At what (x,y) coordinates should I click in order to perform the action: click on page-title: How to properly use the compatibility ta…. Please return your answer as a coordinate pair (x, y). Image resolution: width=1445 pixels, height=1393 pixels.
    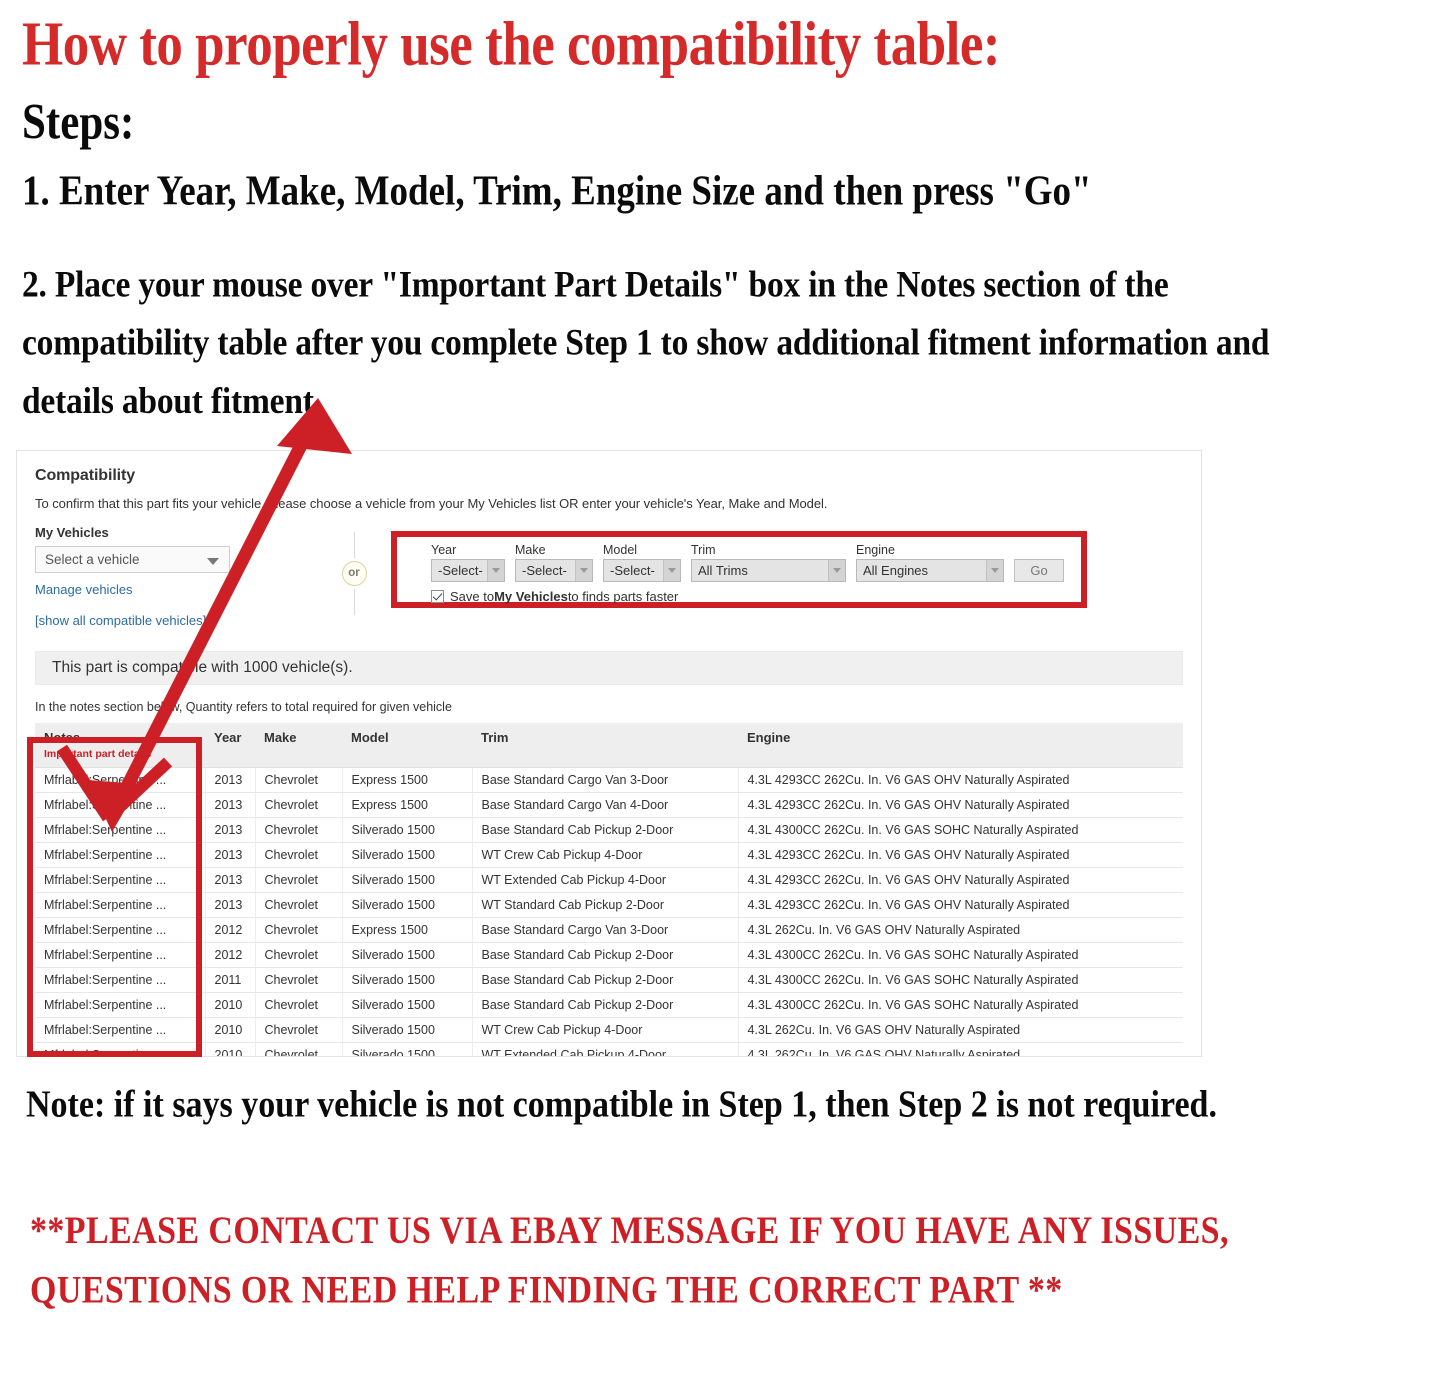
    Looking at the image, I should click on (511, 44).